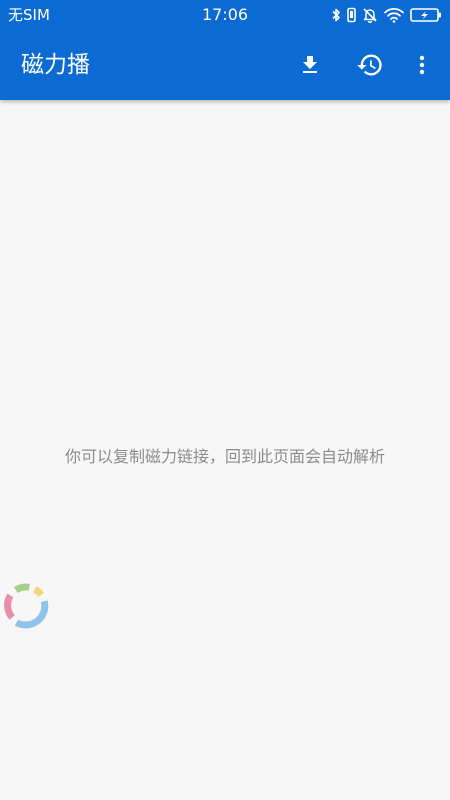  Describe the element at coordinates (55, 65) in the screenshot. I see `app-title: 磁力播` at that location.